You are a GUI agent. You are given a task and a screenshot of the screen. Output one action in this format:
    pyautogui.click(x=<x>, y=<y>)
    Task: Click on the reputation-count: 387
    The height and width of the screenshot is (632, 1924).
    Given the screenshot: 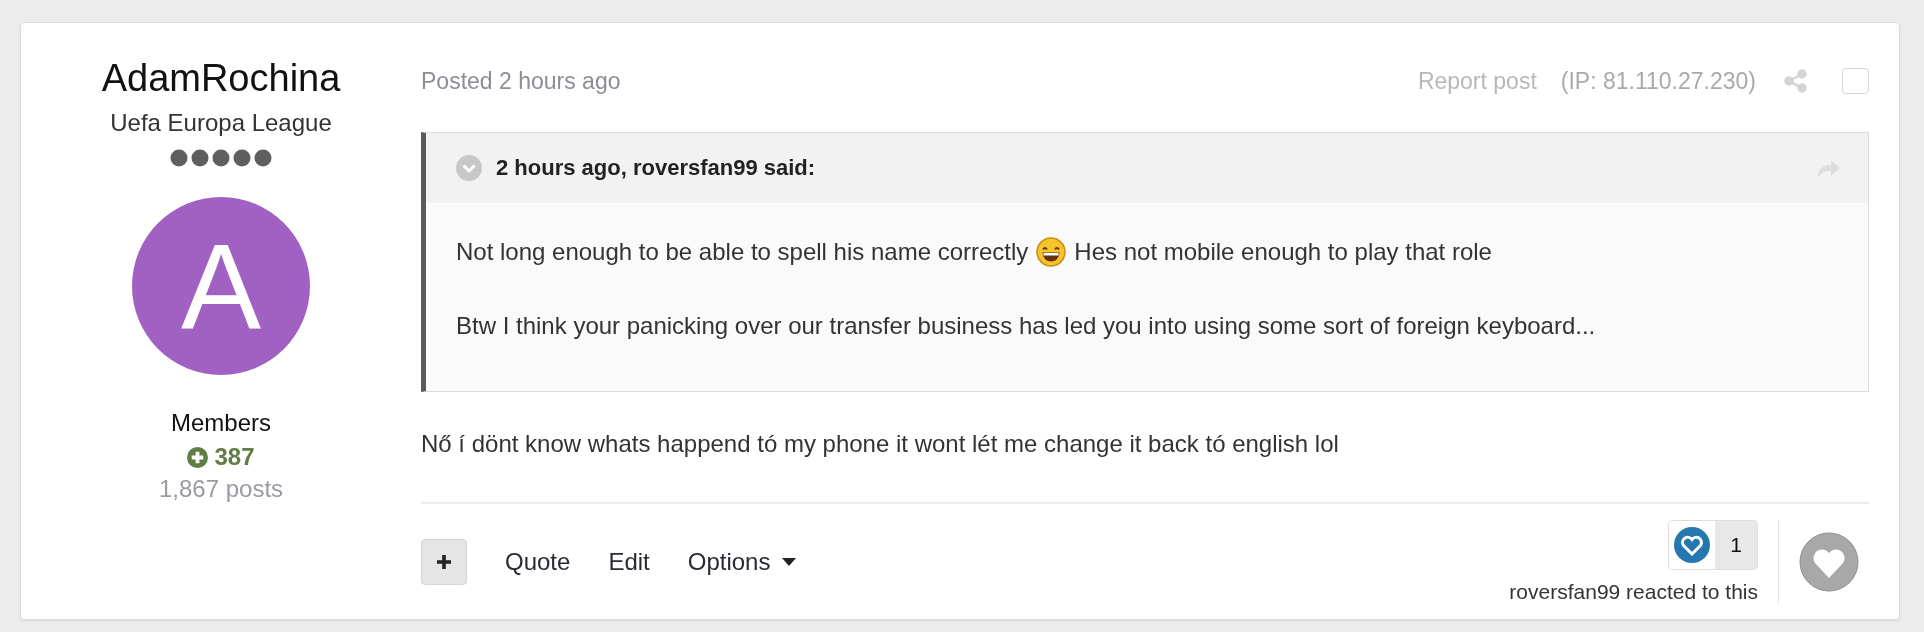 What is the action you would take?
    pyautogui.click(x=234, y=457)
    